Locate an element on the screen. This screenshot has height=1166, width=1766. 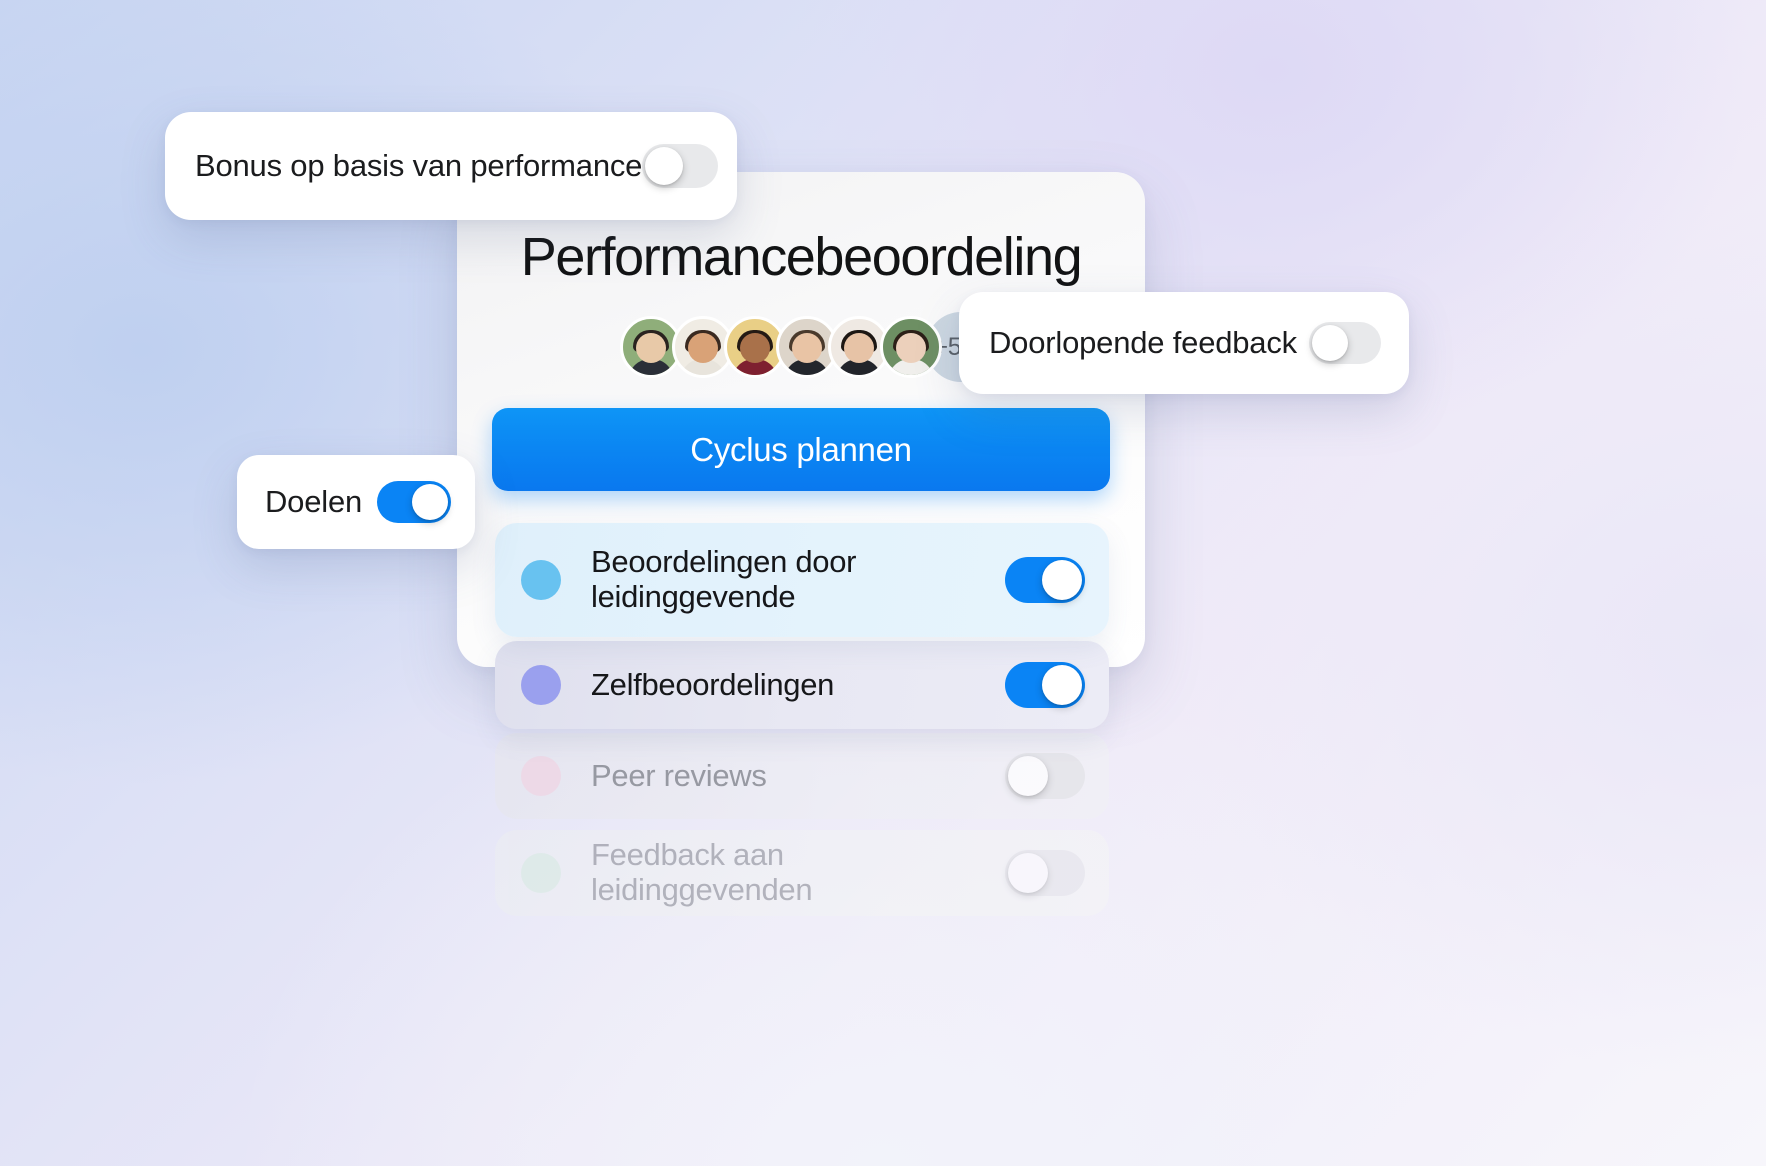
option-toggle-manager-reviews is located at coordinates (1045, 580).